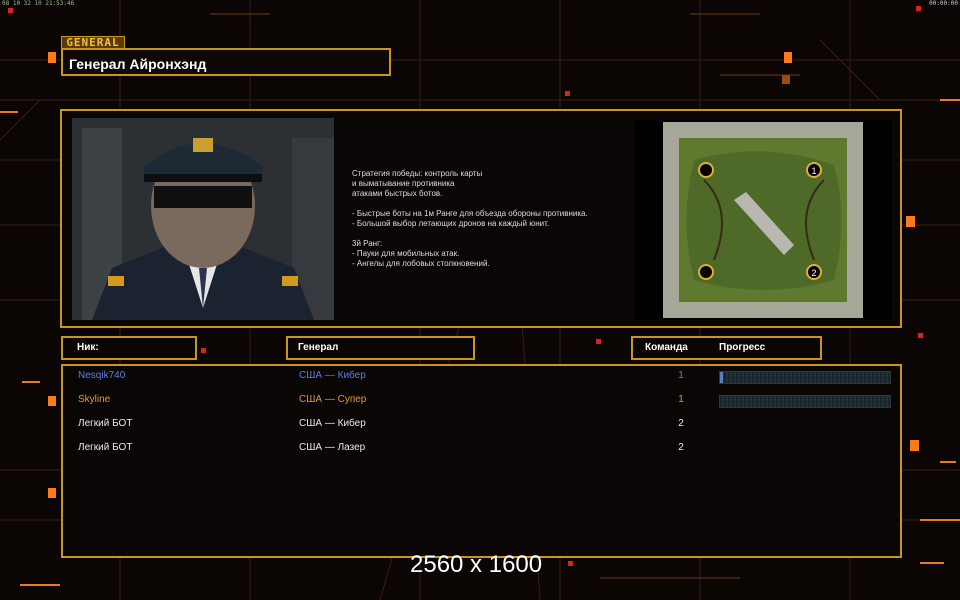 The width and height of the screenshot is (960, 600). Describe the element at coordinates (943, 3) in the screenshot. I see `hud-clock: 00:00:00` at that location.